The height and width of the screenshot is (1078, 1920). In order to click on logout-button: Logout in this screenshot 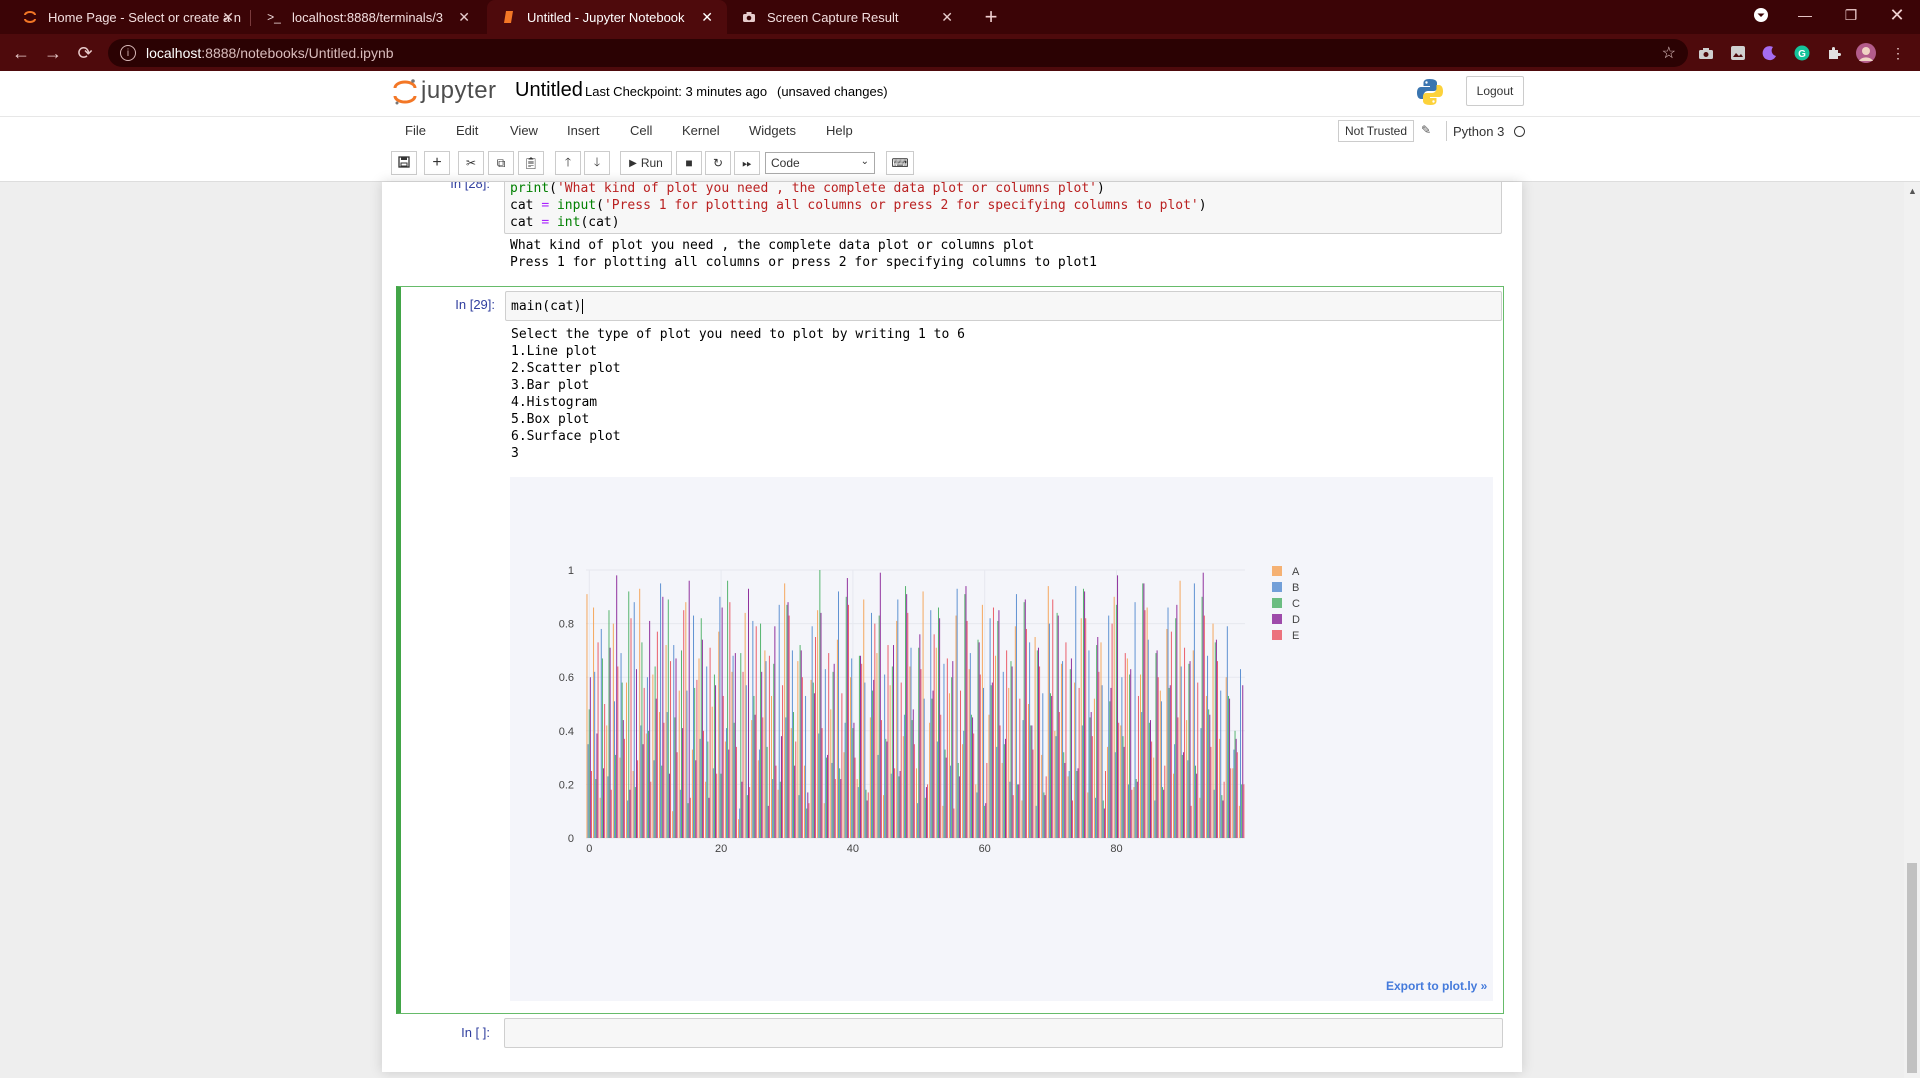, I will do `click(1495, 91)`.